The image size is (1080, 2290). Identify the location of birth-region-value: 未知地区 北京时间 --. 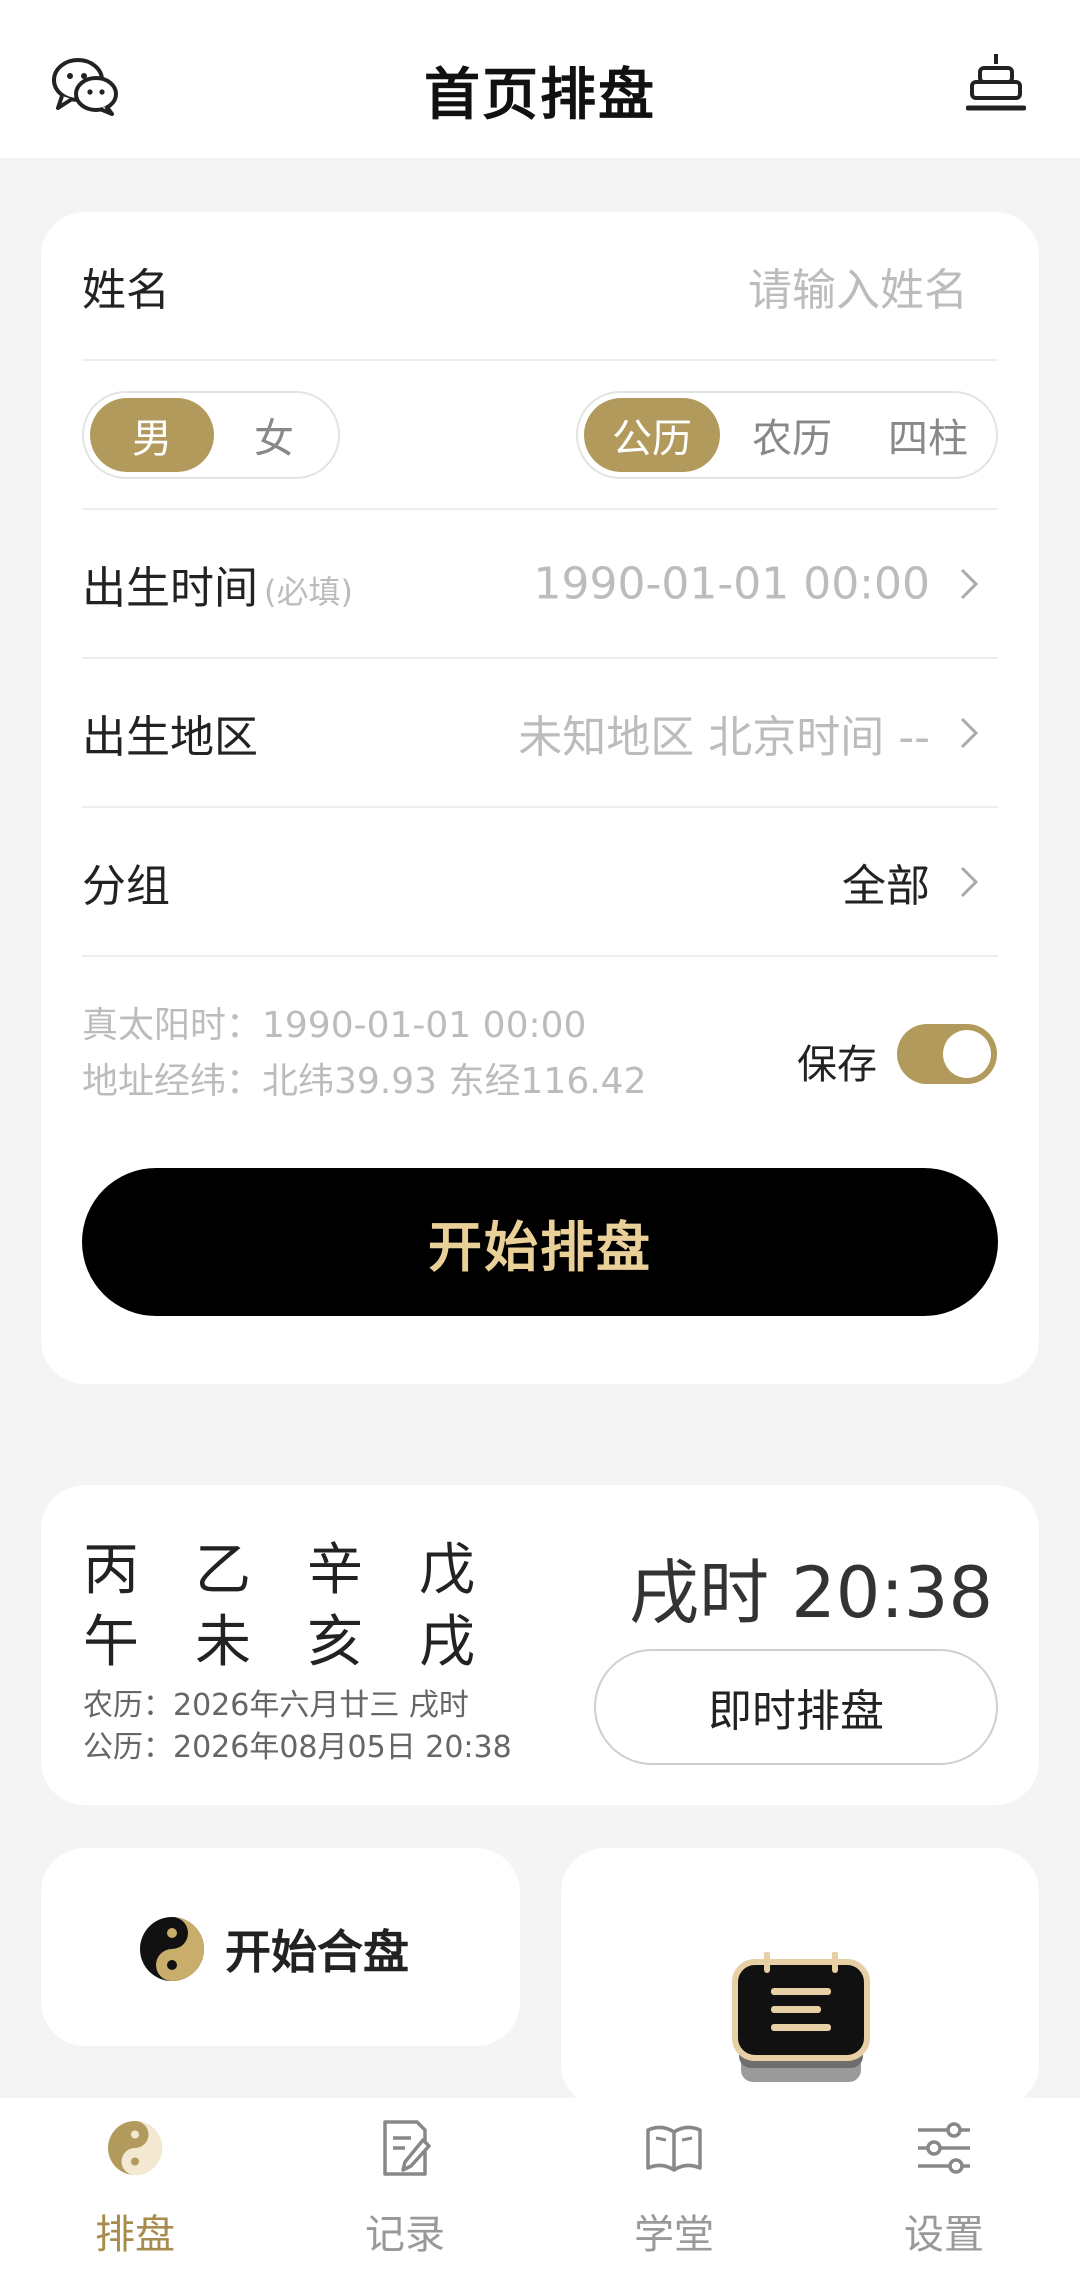
(724, 737).